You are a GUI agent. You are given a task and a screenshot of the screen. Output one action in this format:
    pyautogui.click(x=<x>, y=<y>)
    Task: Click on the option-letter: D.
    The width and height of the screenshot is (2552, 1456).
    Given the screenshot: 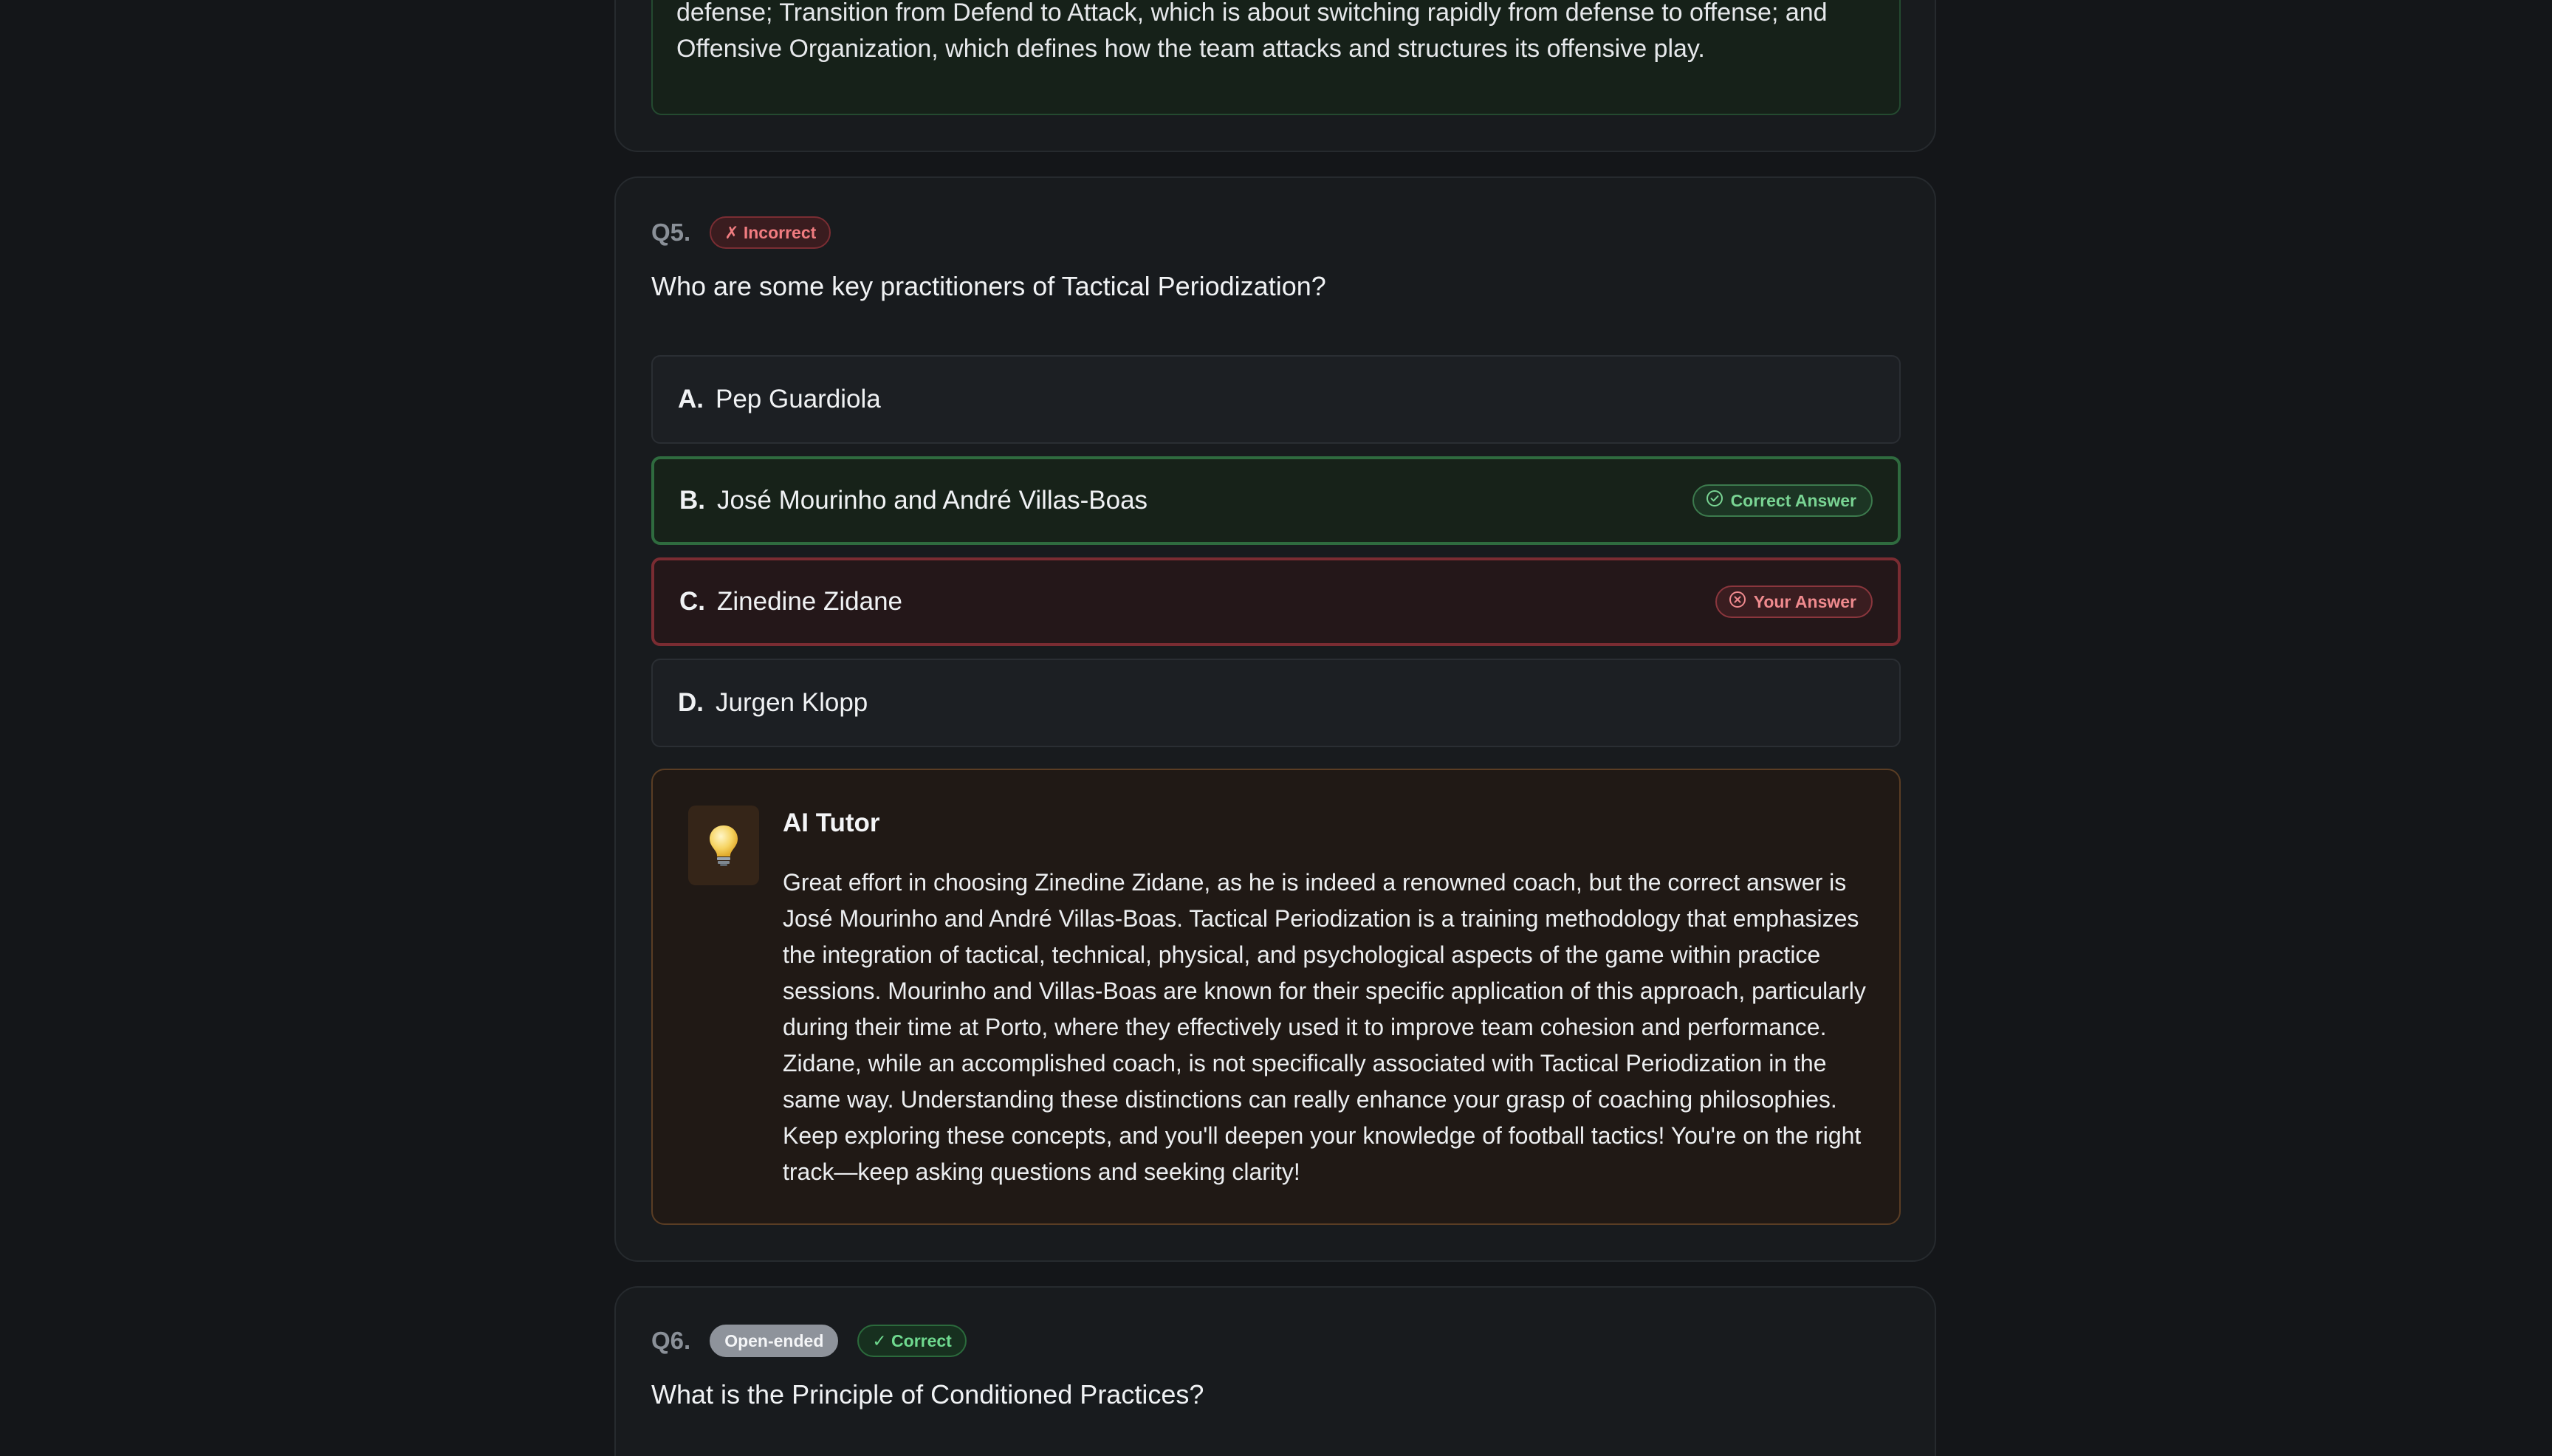 What is the action you would take?
    pyautogui.click(x=691, y=703)
    